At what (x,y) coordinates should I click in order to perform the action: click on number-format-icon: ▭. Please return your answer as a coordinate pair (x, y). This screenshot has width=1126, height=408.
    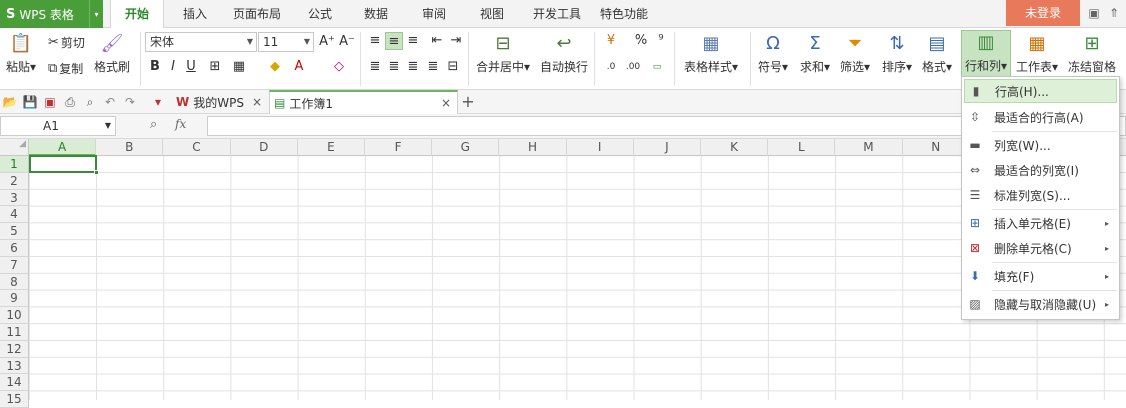
    Looking at the image, I should click on (657, 67).